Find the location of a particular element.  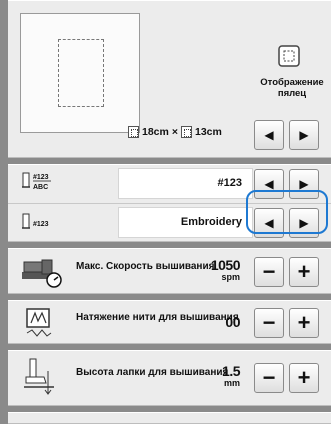

foot-height-decrease-button: − is located at coordinates (269, 378).